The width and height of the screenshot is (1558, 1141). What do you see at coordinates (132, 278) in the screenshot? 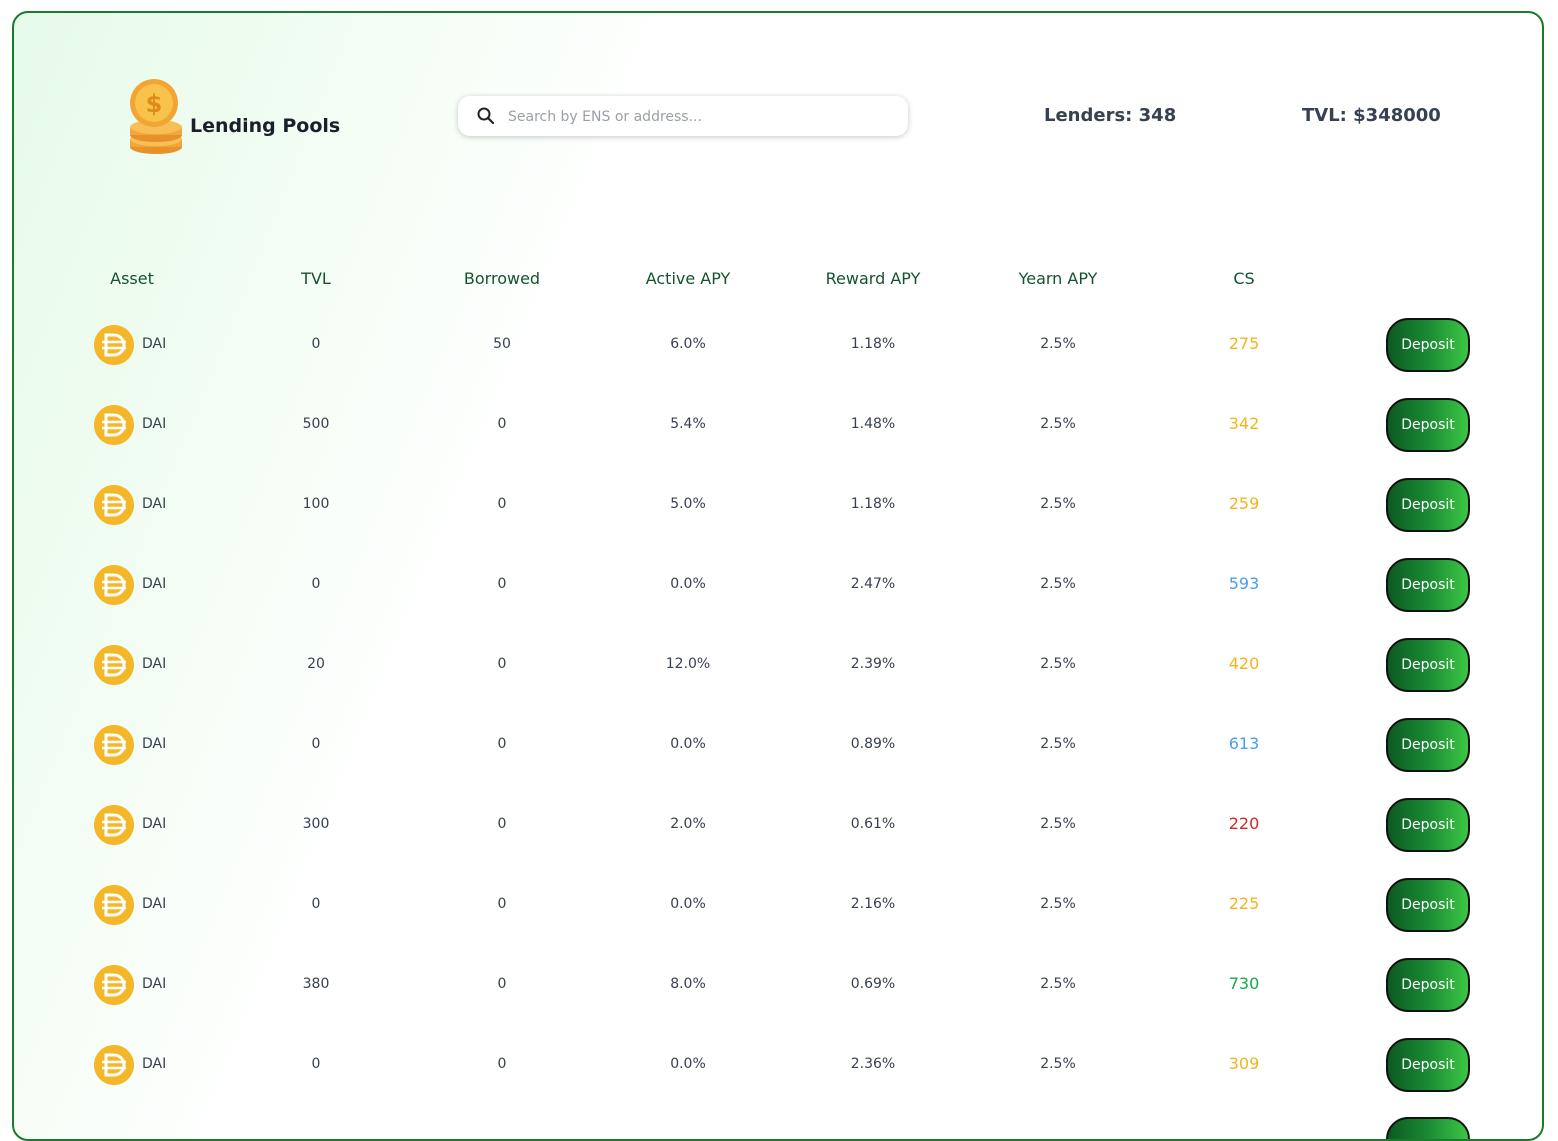
I see `column-header-asset: Asset` at bounding box center [132, 278].